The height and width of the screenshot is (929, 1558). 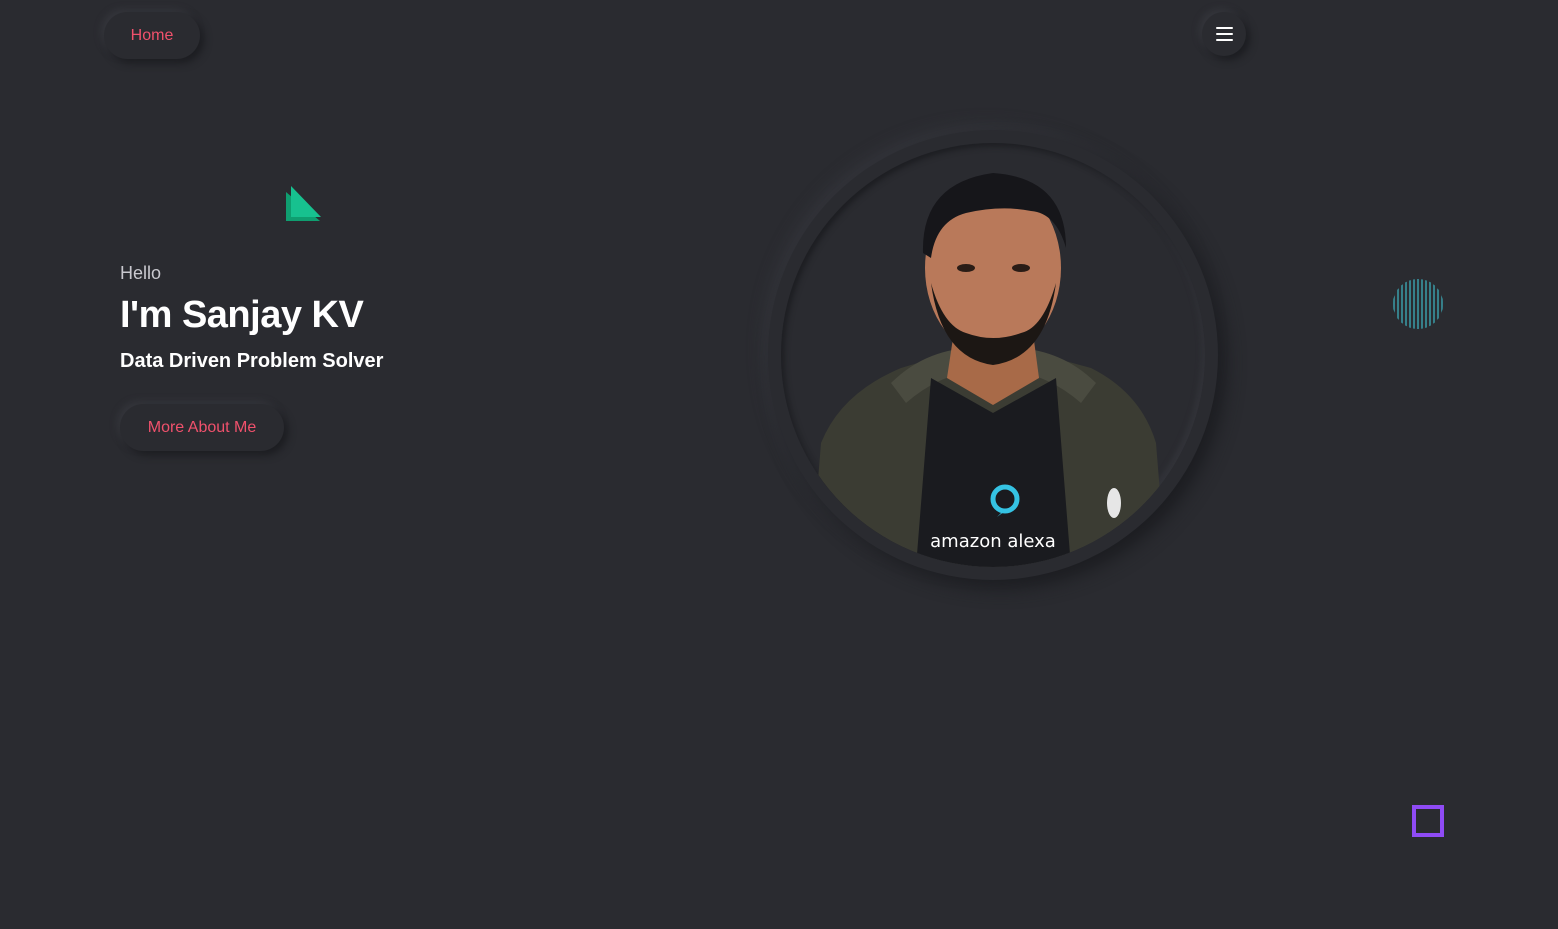 What do you see at coordinates (141, 273) in the screenshot?
I see `greeting-text: Hello` at bounding box center [141, 273].